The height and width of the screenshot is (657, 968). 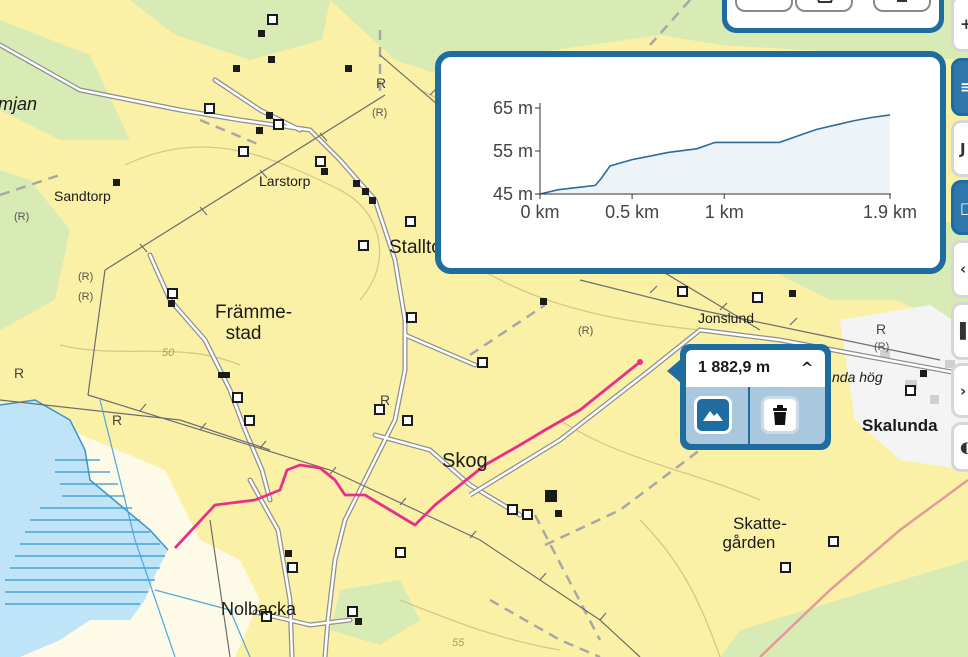 I want to click on edge-tab-3-icon: J, so click(x=963, y=148).